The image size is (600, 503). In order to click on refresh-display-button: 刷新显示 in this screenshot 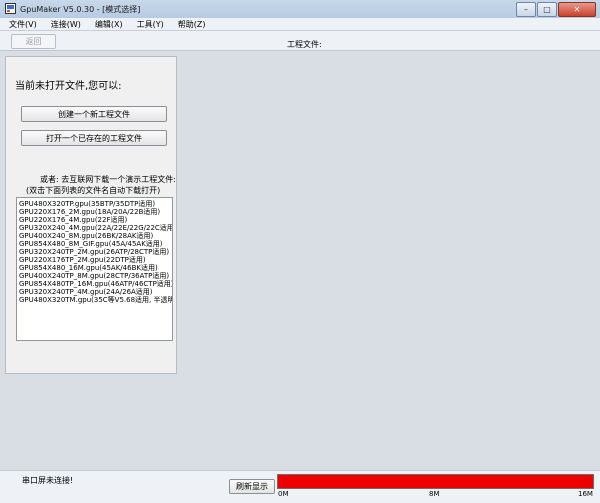, I will do `click(252, 486)`.